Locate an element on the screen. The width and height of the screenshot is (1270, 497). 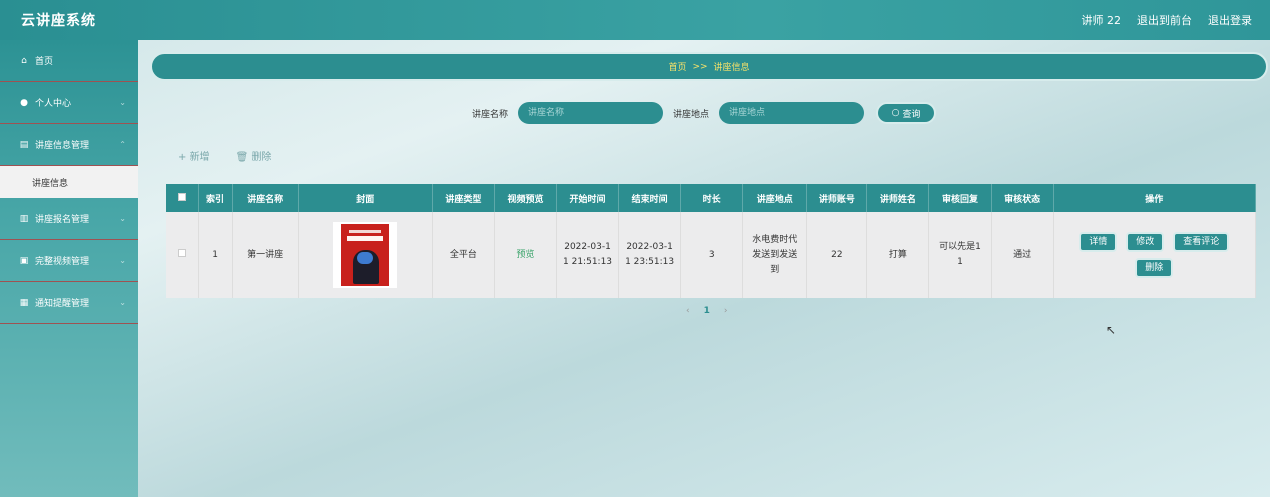
top-bar: 云讲座系统 讲师 22 退出到前台 退出登录 is located at coordinates (635, 20).